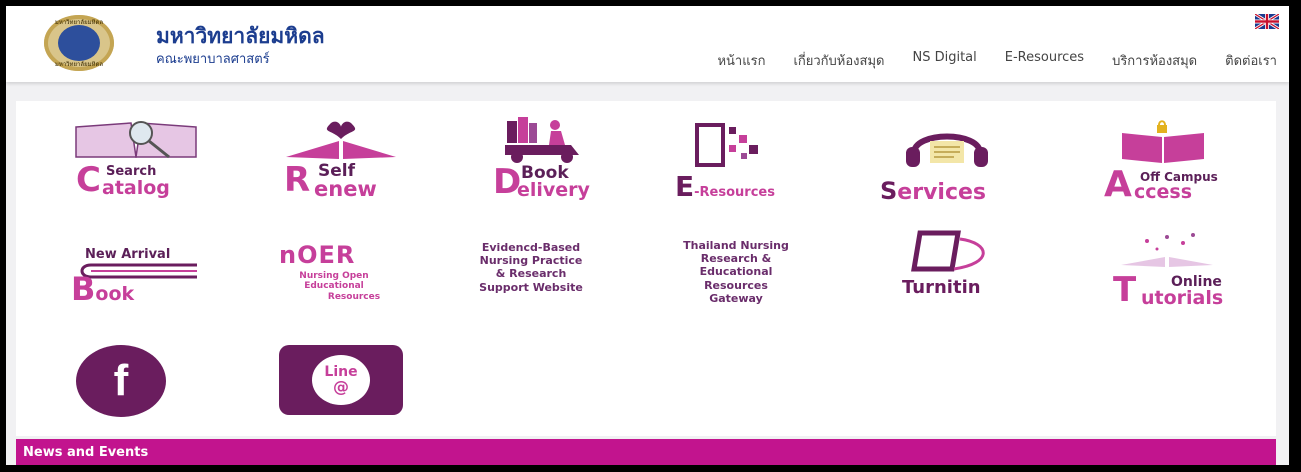 Image resolution: width=1301 pixels, height=472 pixels. What do you see at coordinates (341, 140) in the screenshot?
I see `heart-book-icon` at bounding box center [341, 140].